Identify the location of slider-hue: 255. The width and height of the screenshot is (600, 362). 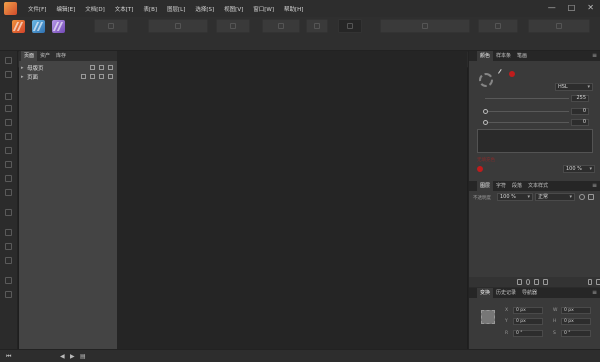
(534, 98).